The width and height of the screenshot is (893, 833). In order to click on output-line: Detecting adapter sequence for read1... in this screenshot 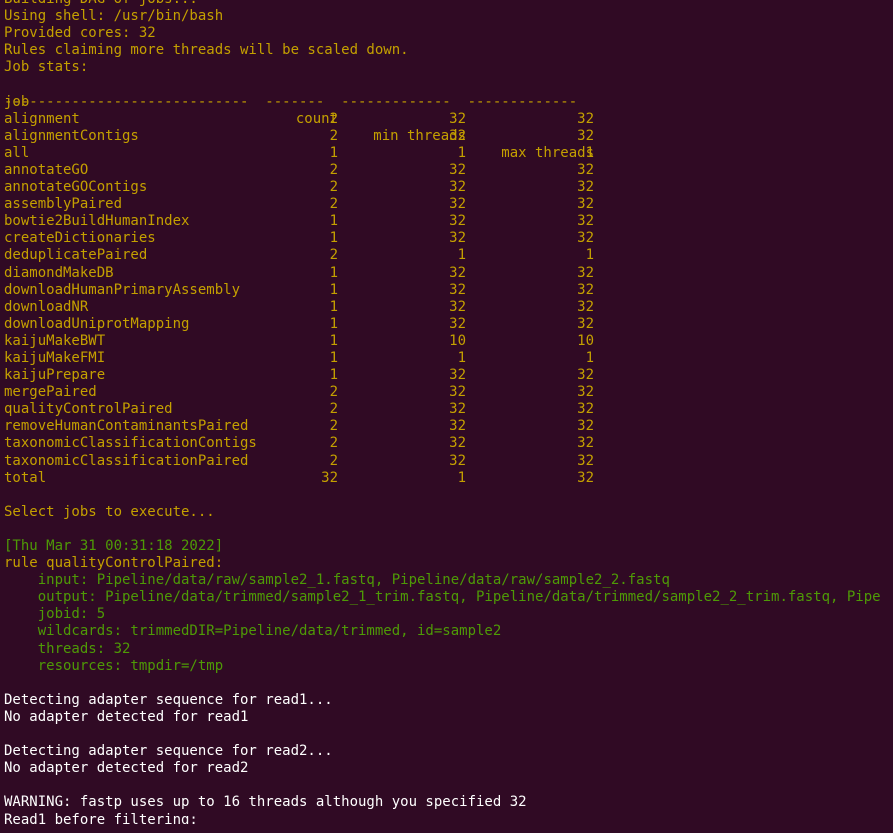, I will do `click(168, 699)`.